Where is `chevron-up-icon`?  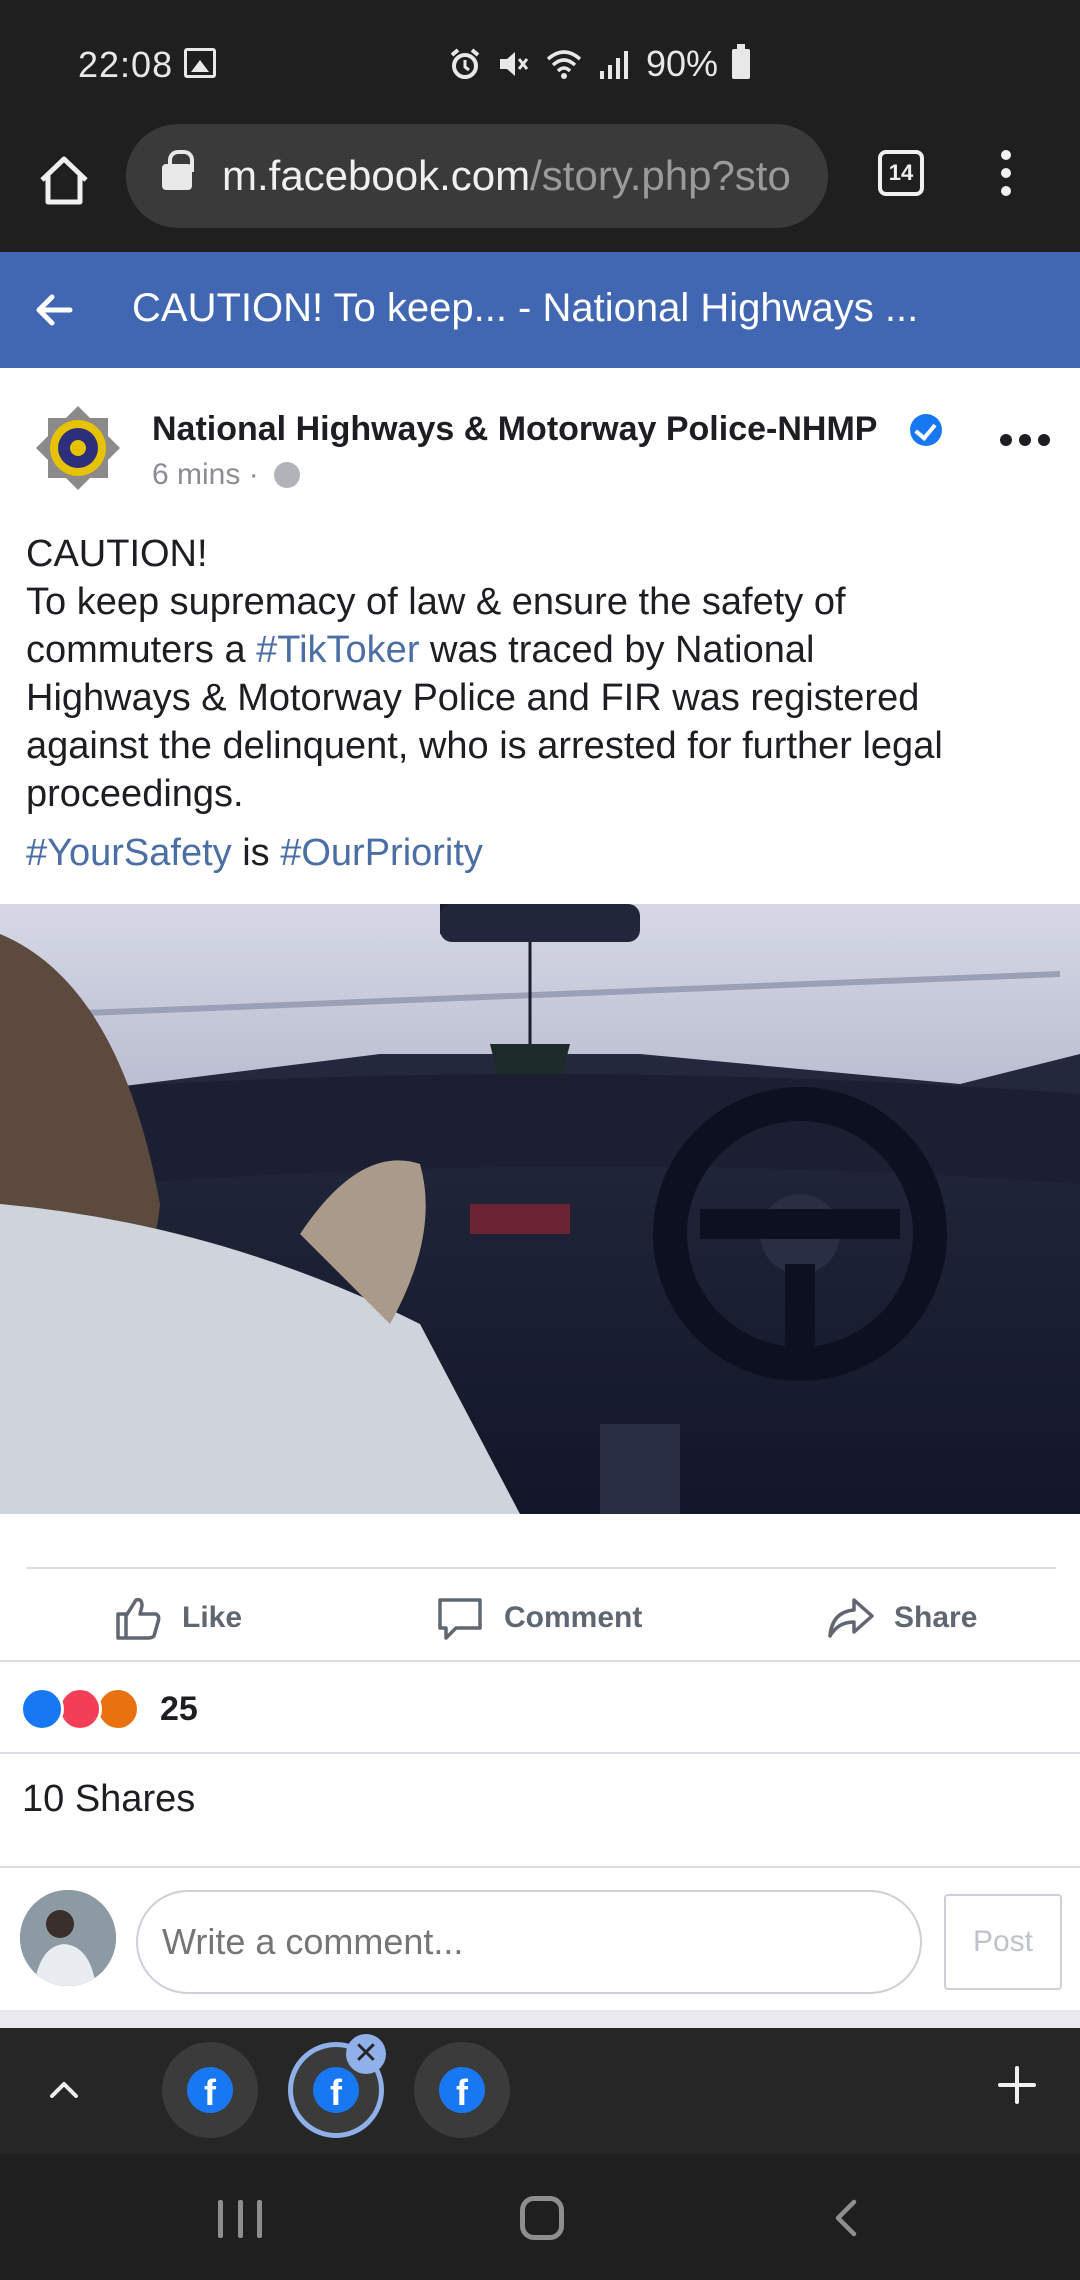
chevron-up-icon is located at coordinates (64, 2090).